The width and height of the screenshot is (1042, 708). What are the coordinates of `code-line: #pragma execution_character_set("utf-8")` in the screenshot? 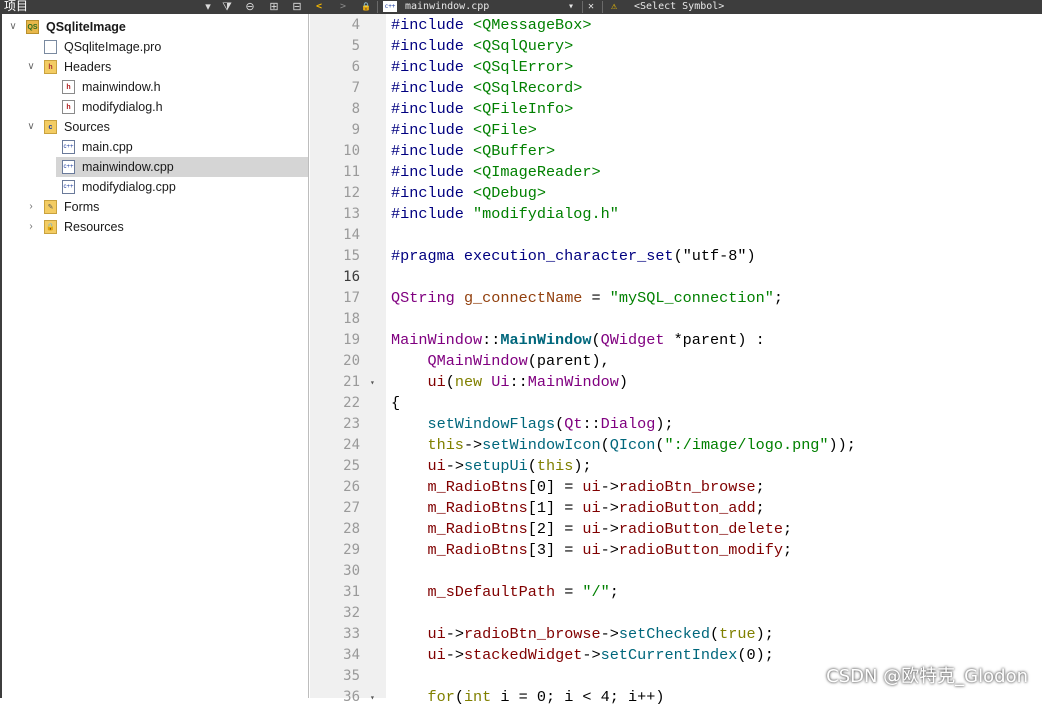 It's located at (573, 256).